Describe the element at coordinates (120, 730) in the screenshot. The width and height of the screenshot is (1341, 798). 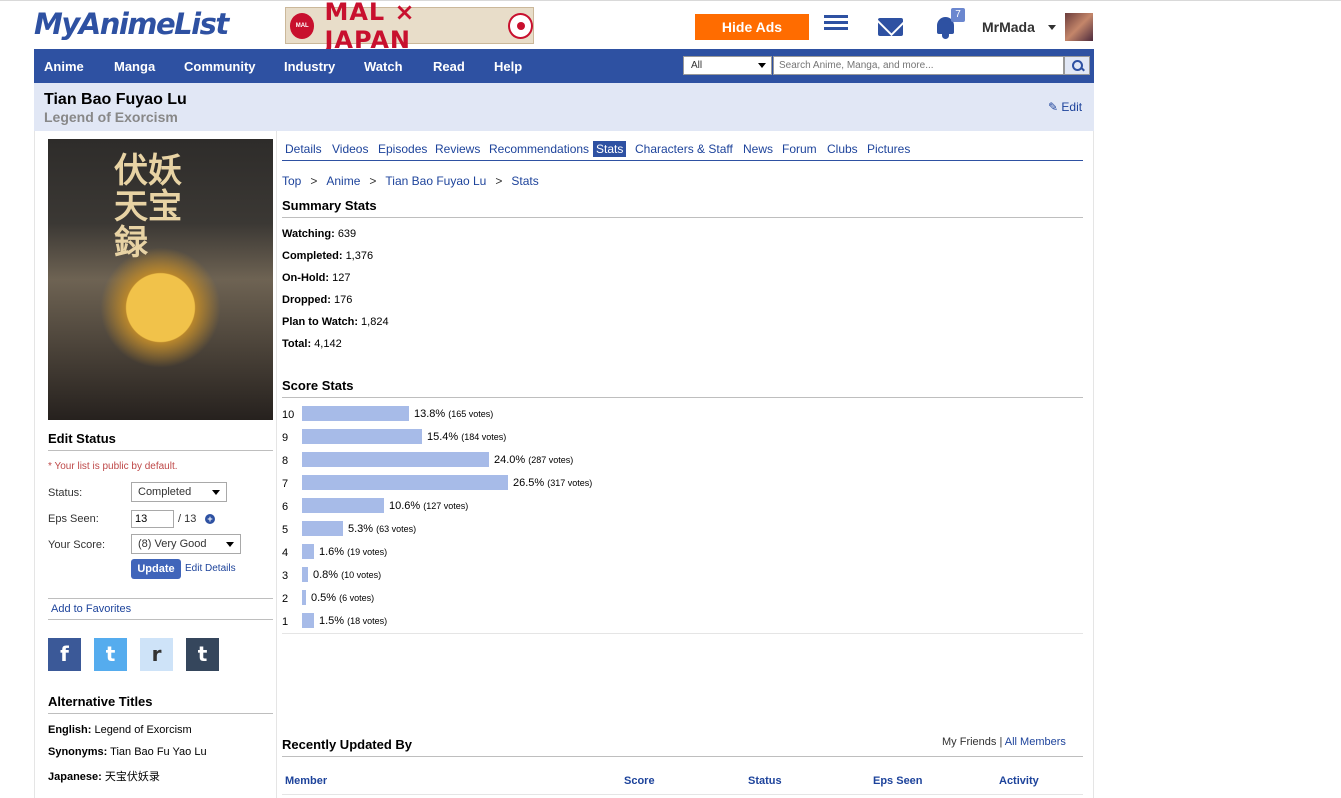
I see `alt-title-english: English: Legend of Exorcism` at that location.